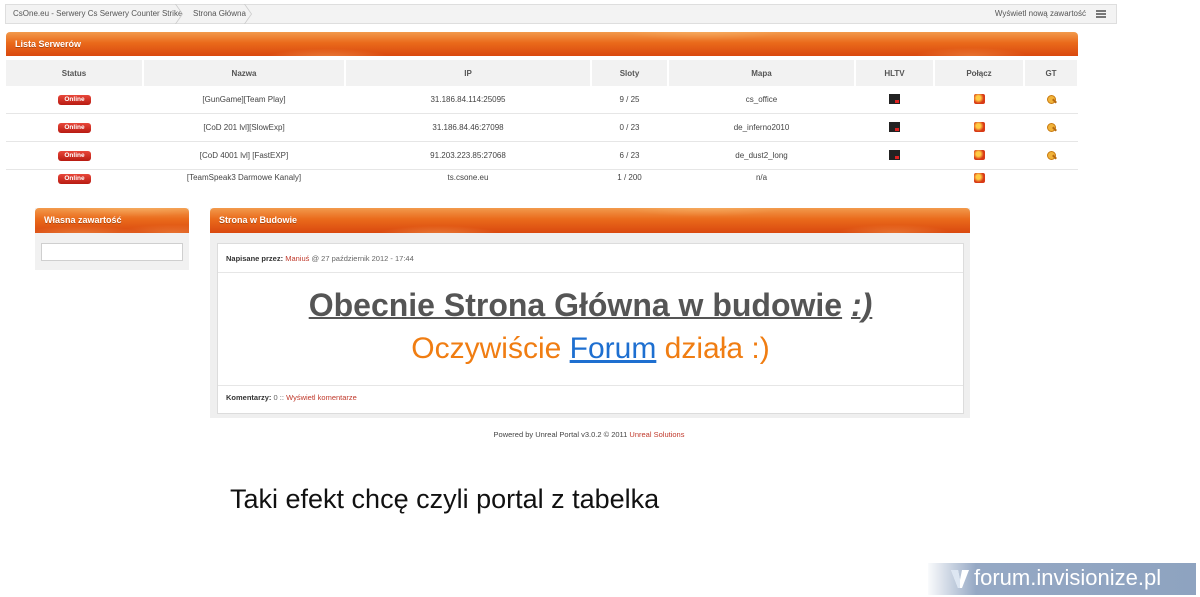 The height and width of the screenshot is (597, 1200). I want to click on list-icon, so click(1101, 14).